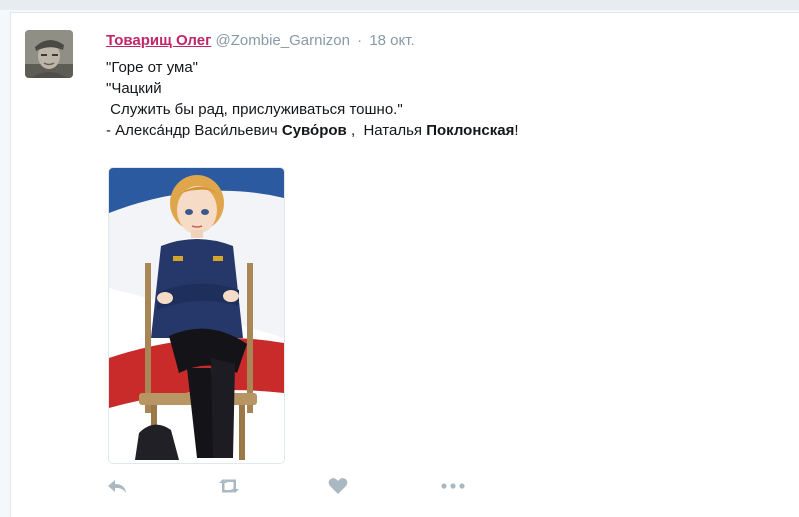  Describe the element at coordinates (516, 130) in the screenshot. I see `tweet-line-4-suffix: !` at that location.